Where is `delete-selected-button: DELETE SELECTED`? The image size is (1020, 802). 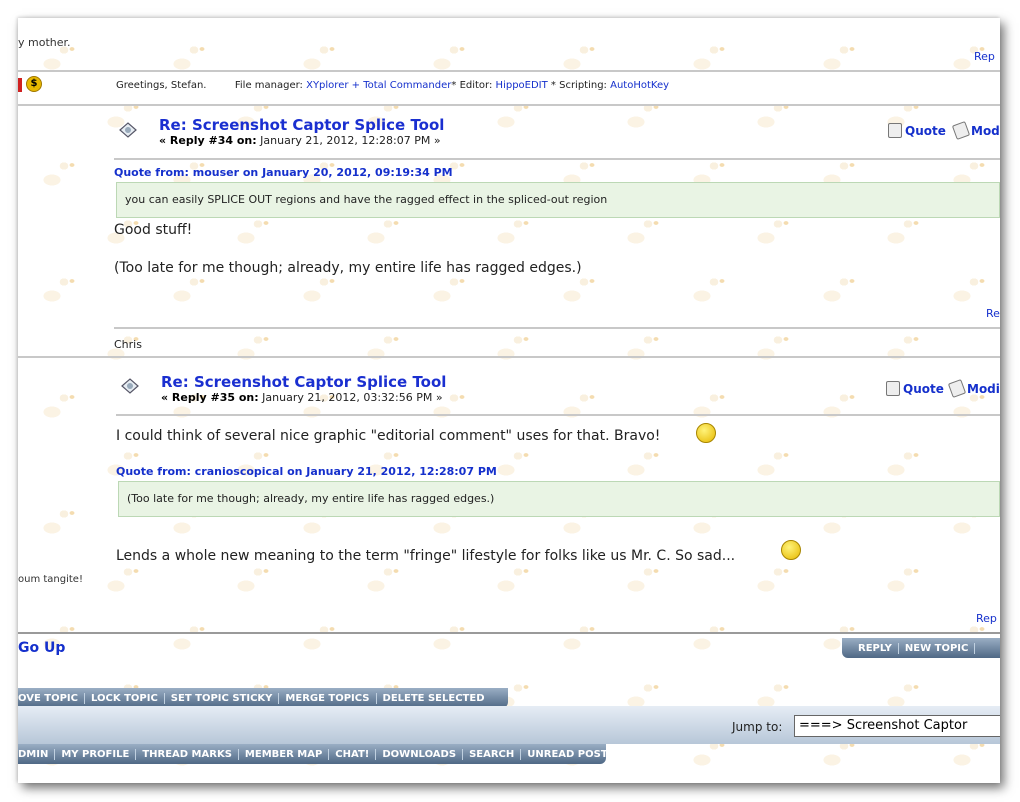
delete-selected-button: DELETE SELECTED is located at coordinates (434, 698).